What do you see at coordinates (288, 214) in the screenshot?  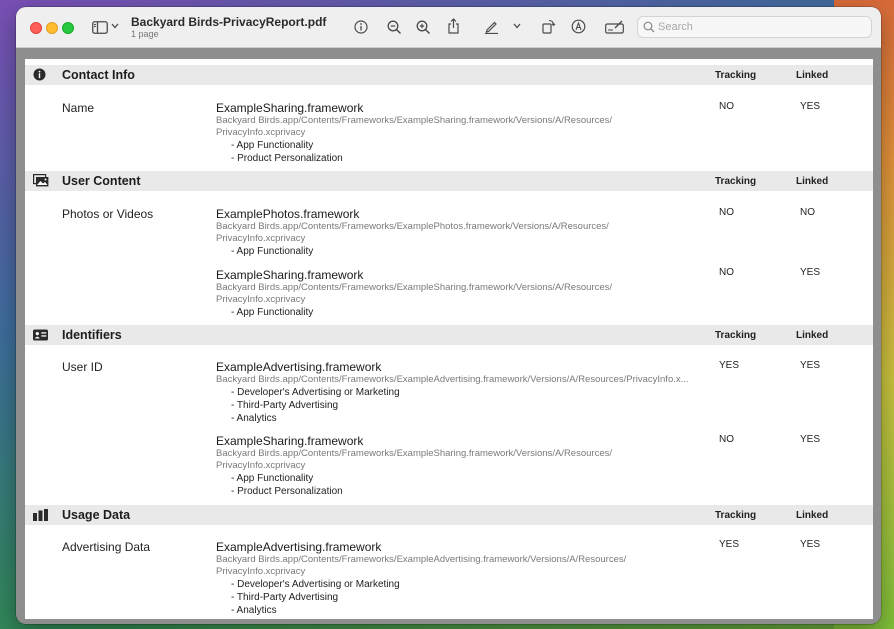 I see `framework-name: ExamplePhotos.framework` at bounding box center [288, 214].